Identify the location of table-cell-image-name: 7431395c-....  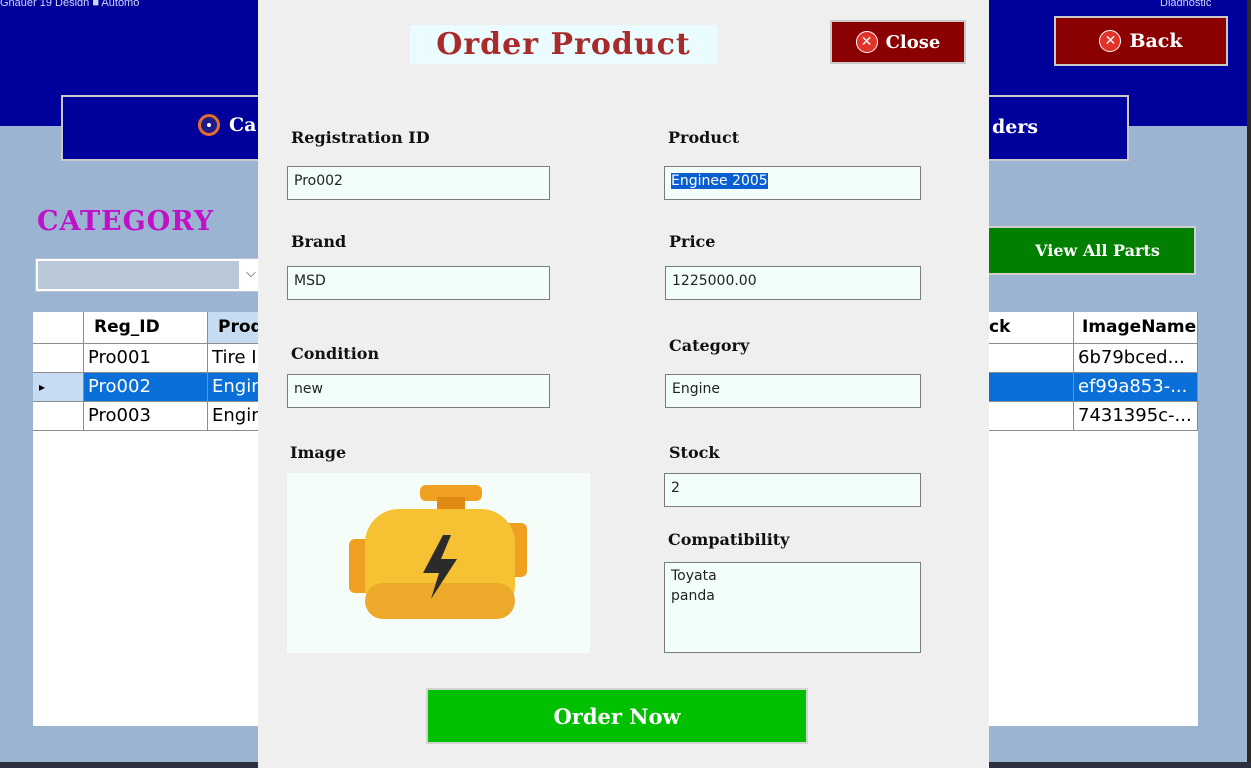
(1136, 416).